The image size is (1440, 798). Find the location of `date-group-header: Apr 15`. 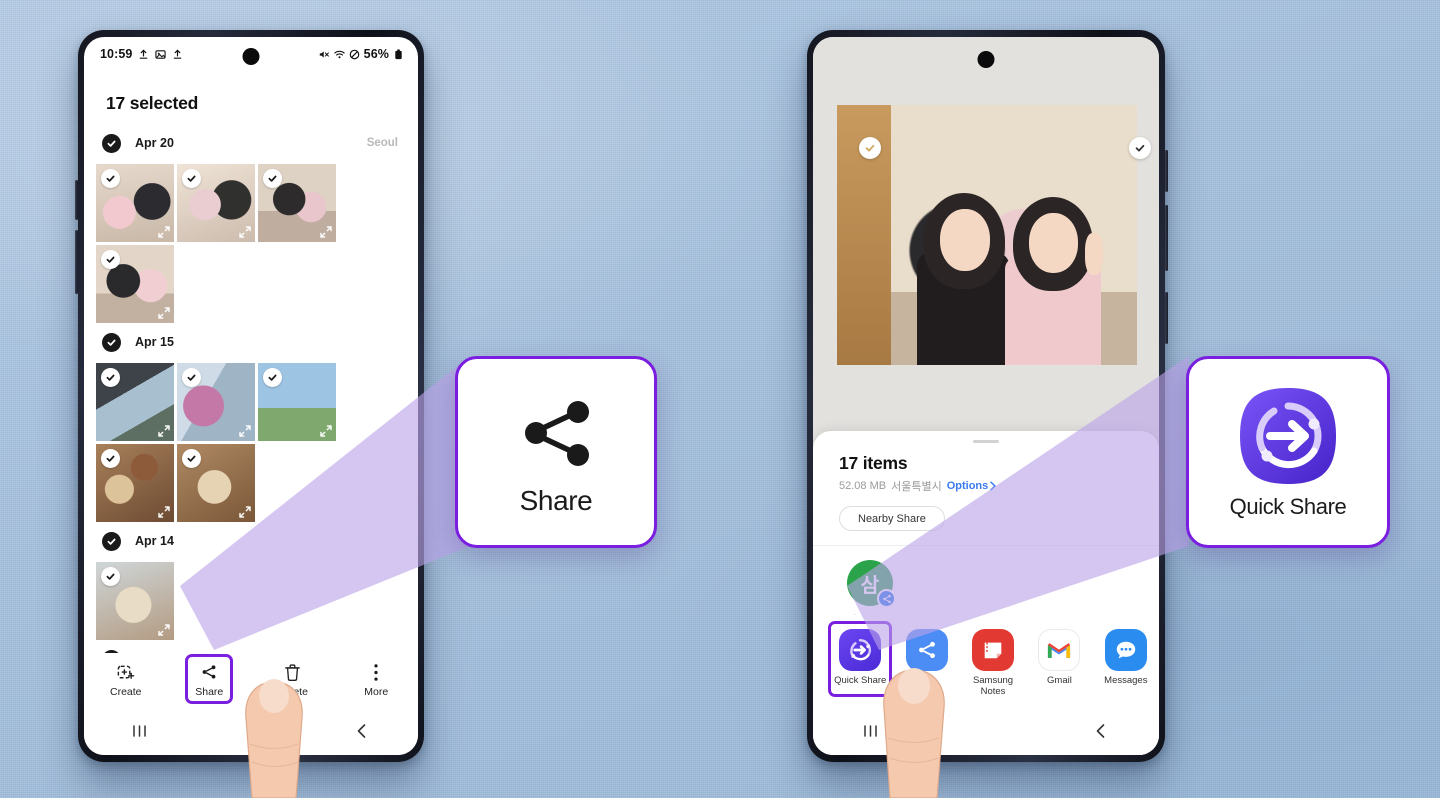

date-group-header: Apr 15 is located at coordinates (251, 342).